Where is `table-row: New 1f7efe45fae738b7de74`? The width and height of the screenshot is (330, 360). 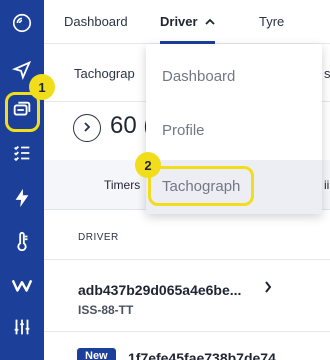 table-row: New 1f7efe45fae738b7de74 is located at coordinates (187, 350).